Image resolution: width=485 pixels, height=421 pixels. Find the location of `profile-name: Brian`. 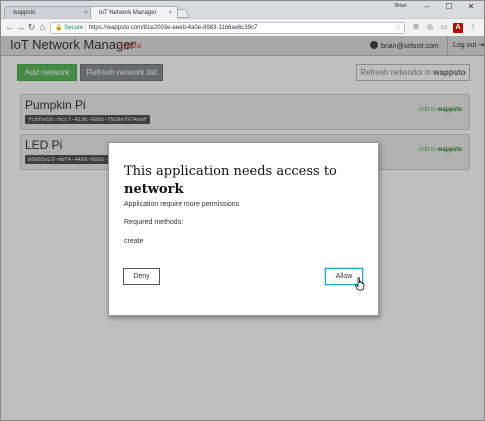

profile-name: Brian is located at coordinates (401, 6).